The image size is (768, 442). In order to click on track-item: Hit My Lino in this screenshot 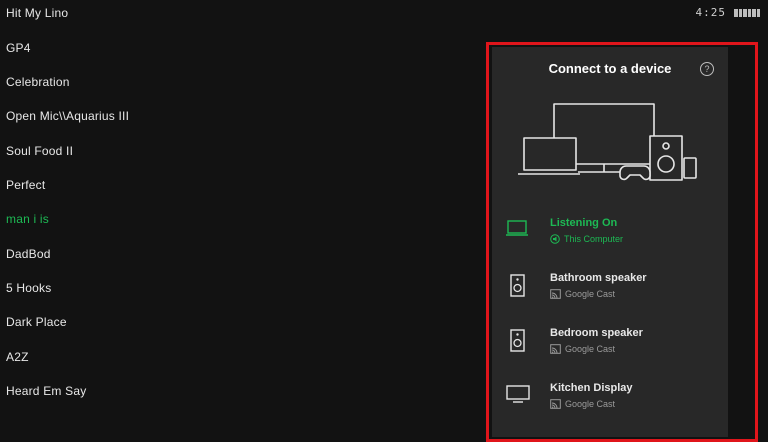, I will do `click(37, 13)`.